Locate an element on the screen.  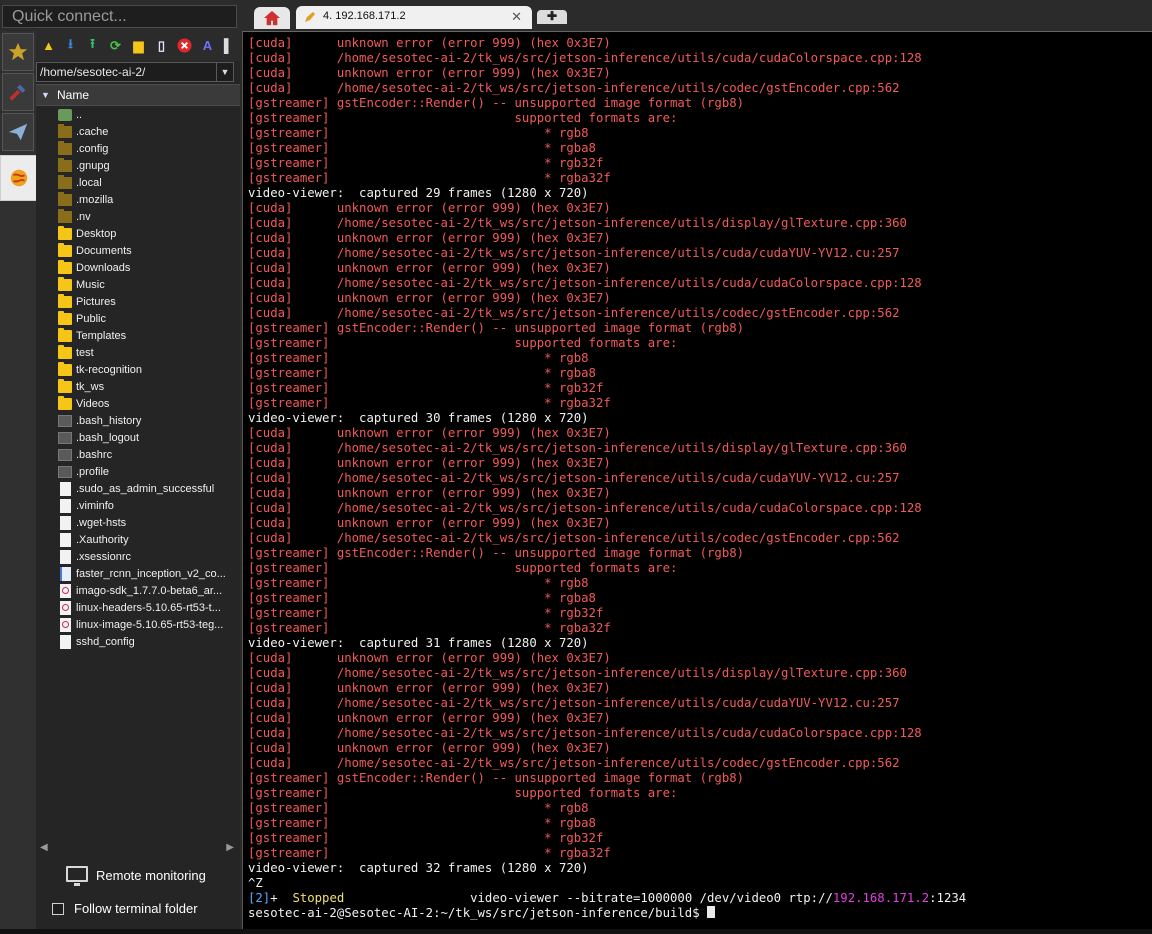
close-icon: ✕ is located at coordinates (516, 17).